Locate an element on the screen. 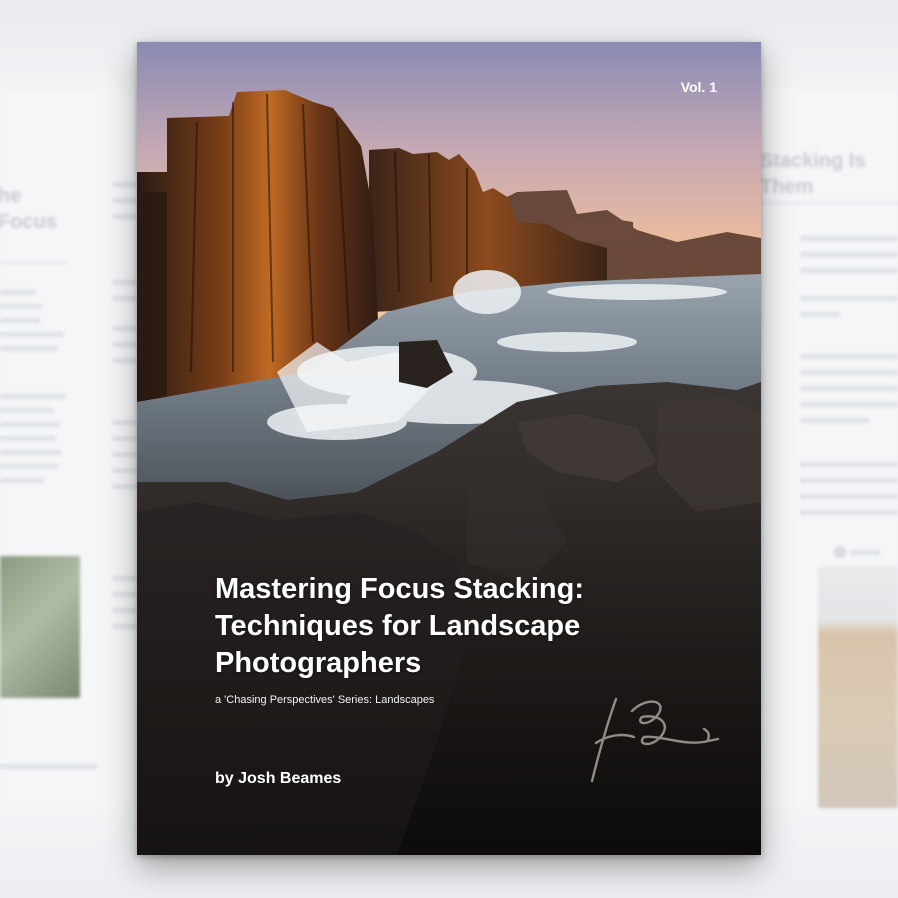 This screenshot has width=898, height=898. background-page-left: he Focus is located at coordinates (69, 449).